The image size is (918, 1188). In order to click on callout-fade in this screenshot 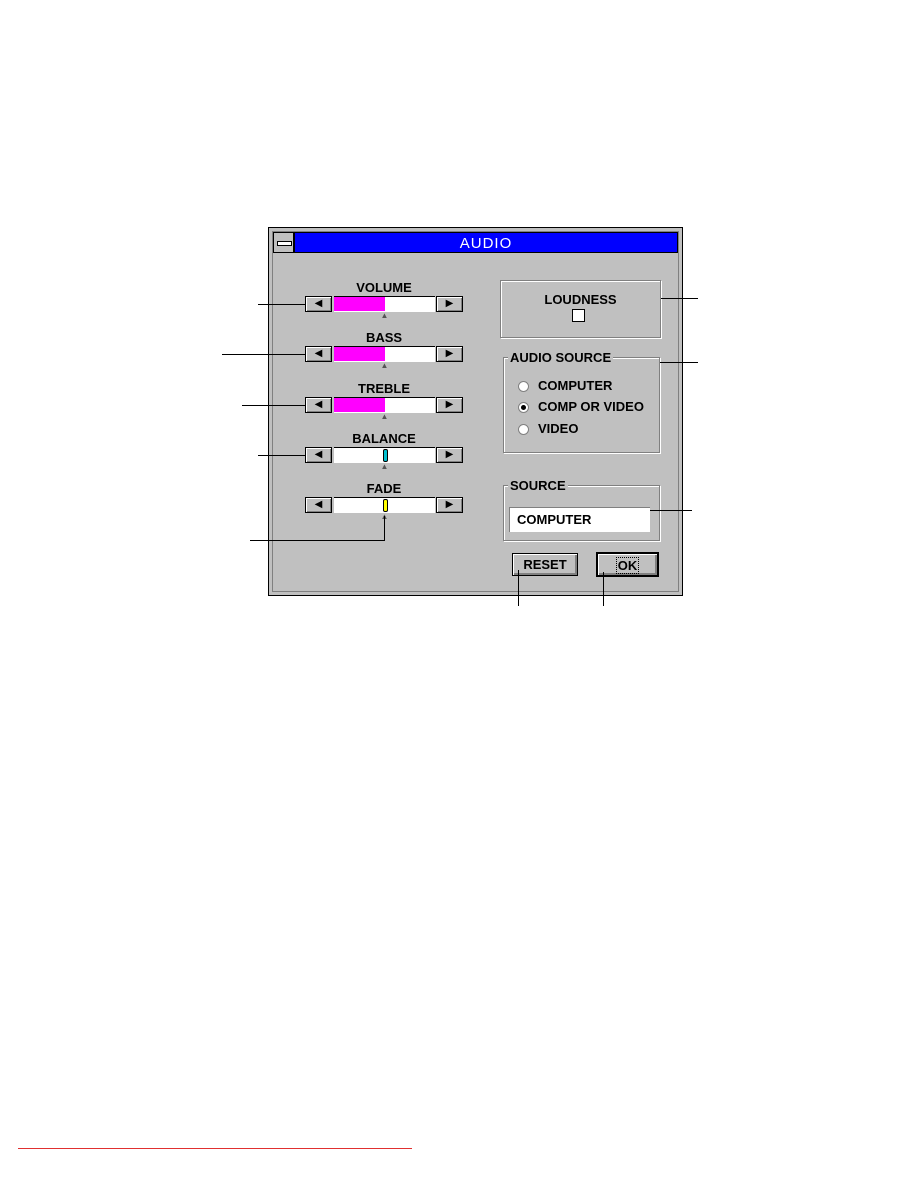, I will do `click(317, 528)`.